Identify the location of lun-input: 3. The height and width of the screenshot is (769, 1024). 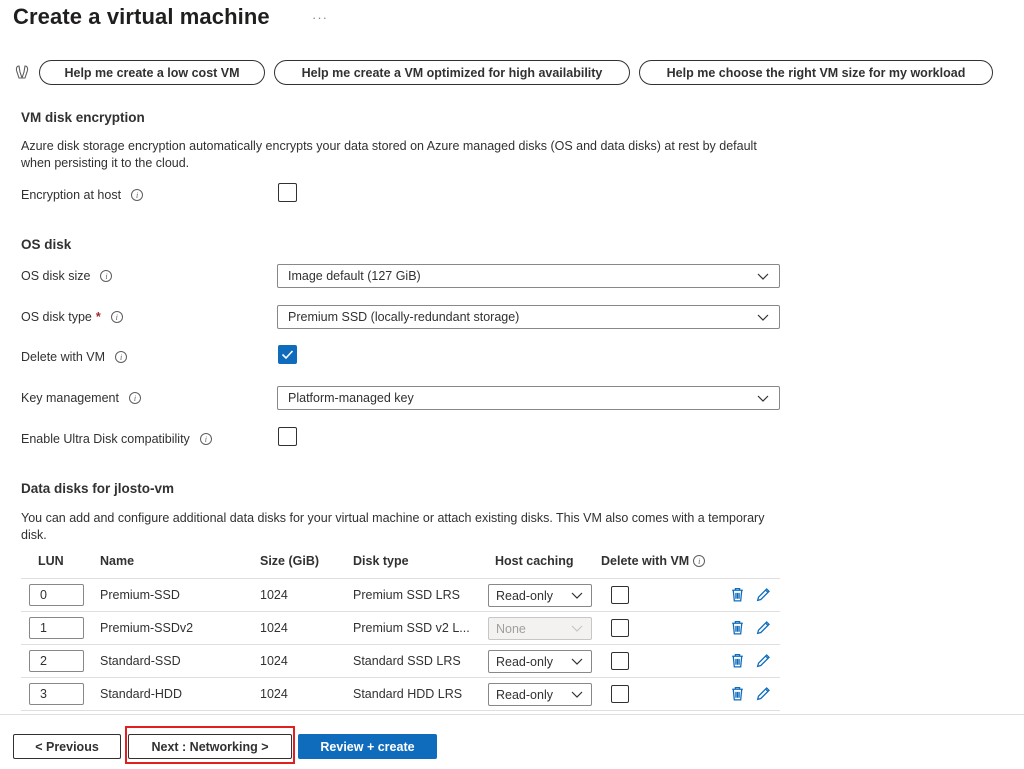
(56, 694).